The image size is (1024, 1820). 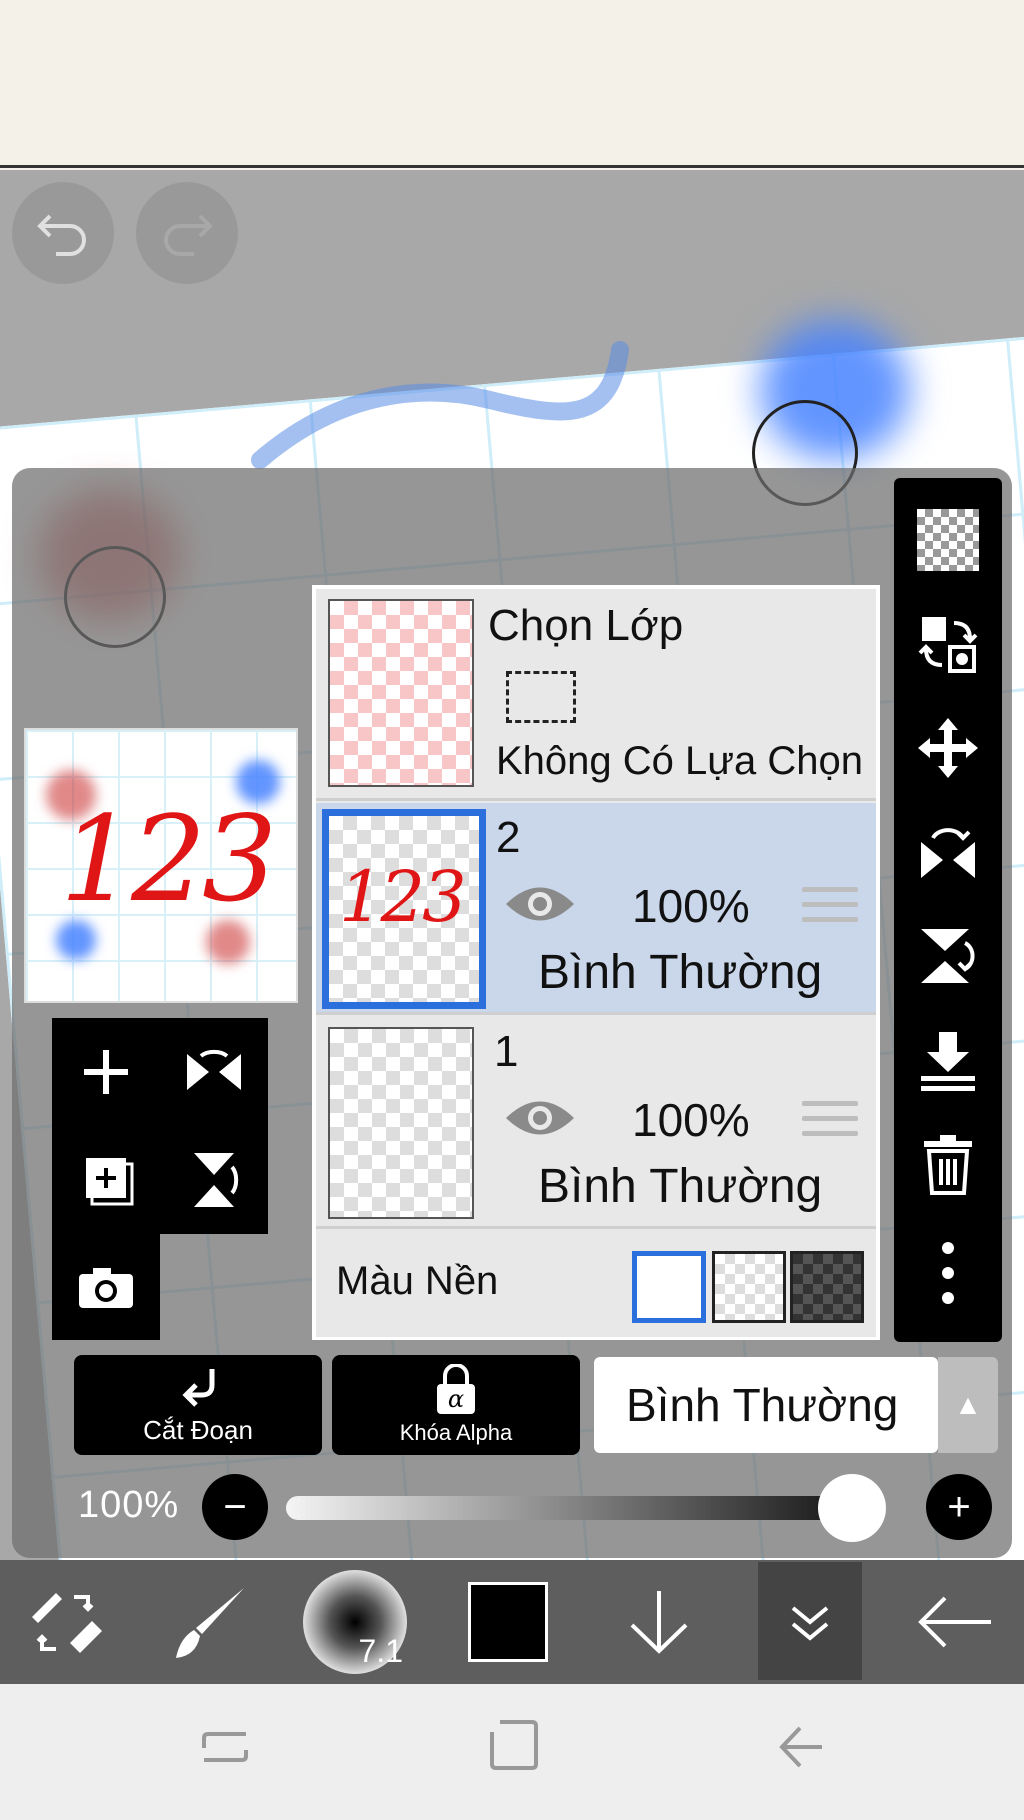 What do you see at coordinates (596, 909) in the screenshot?
I see `layer-row-2: 123 2 100% Bình Thường` at bounding box center [596, 909].